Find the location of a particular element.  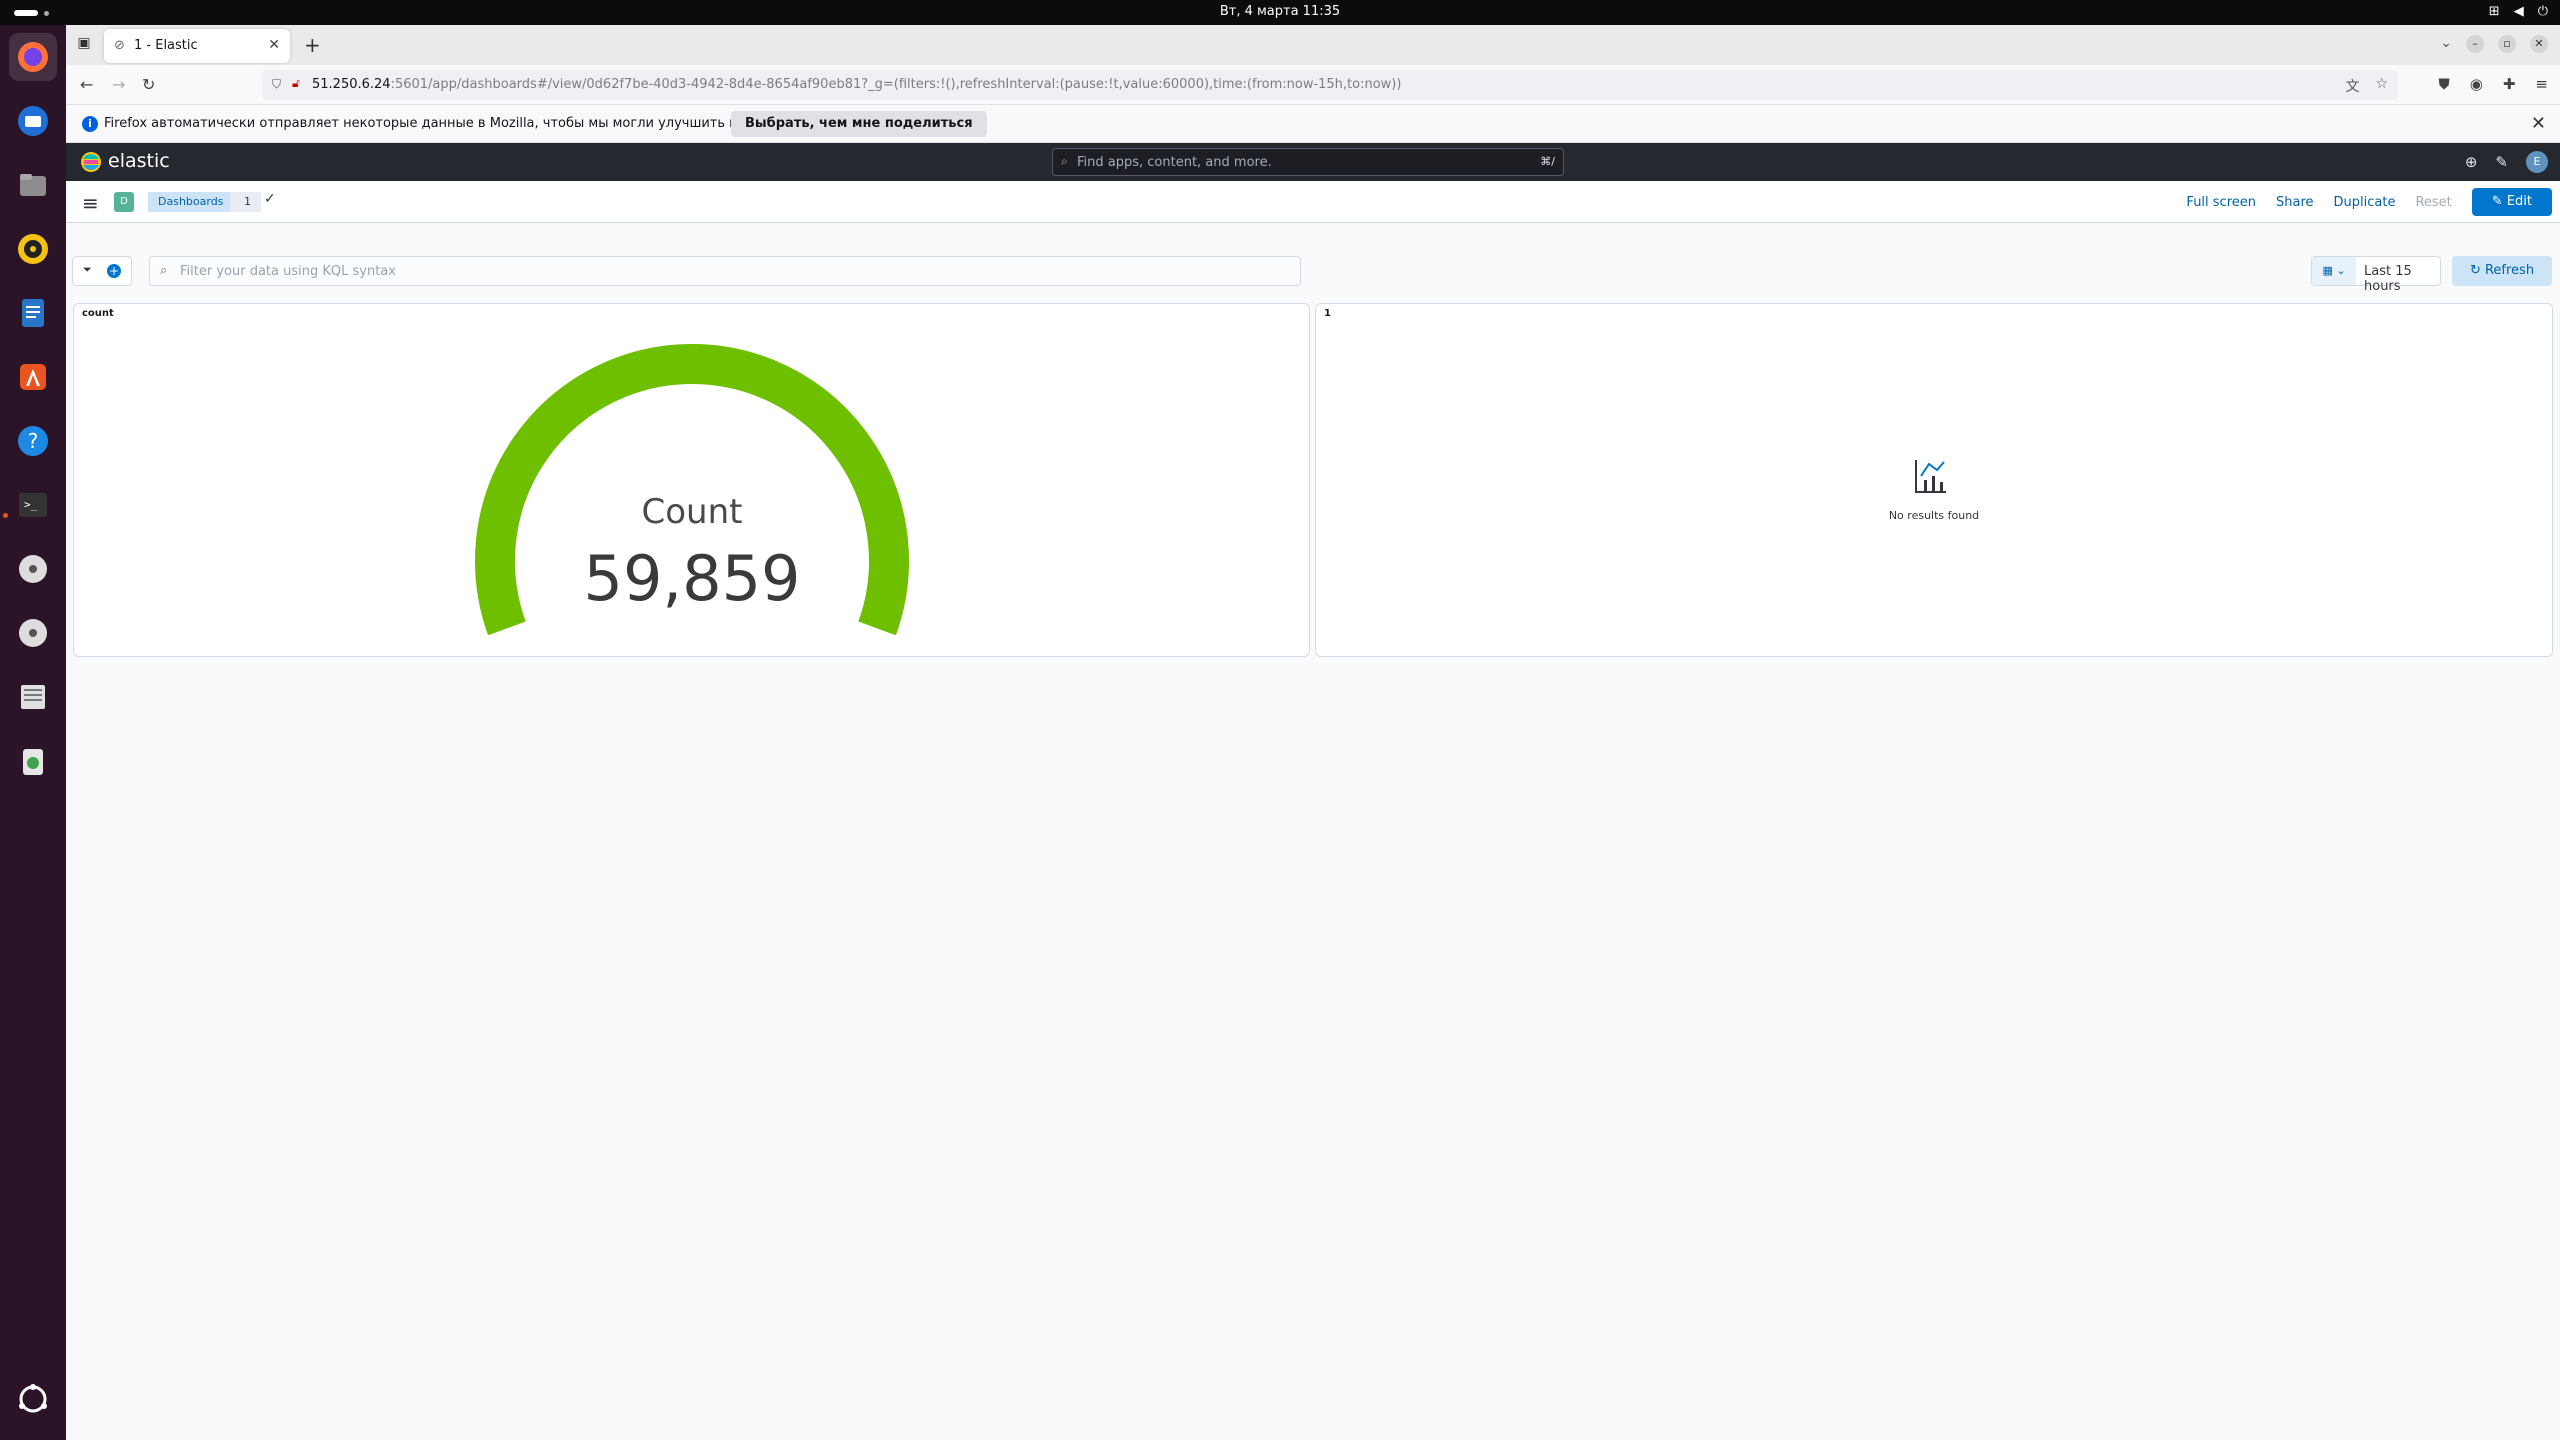

dashboard-actions: Full screen Share Duplicate Reset ✎ Edit is located at coordinates (2369, 202).